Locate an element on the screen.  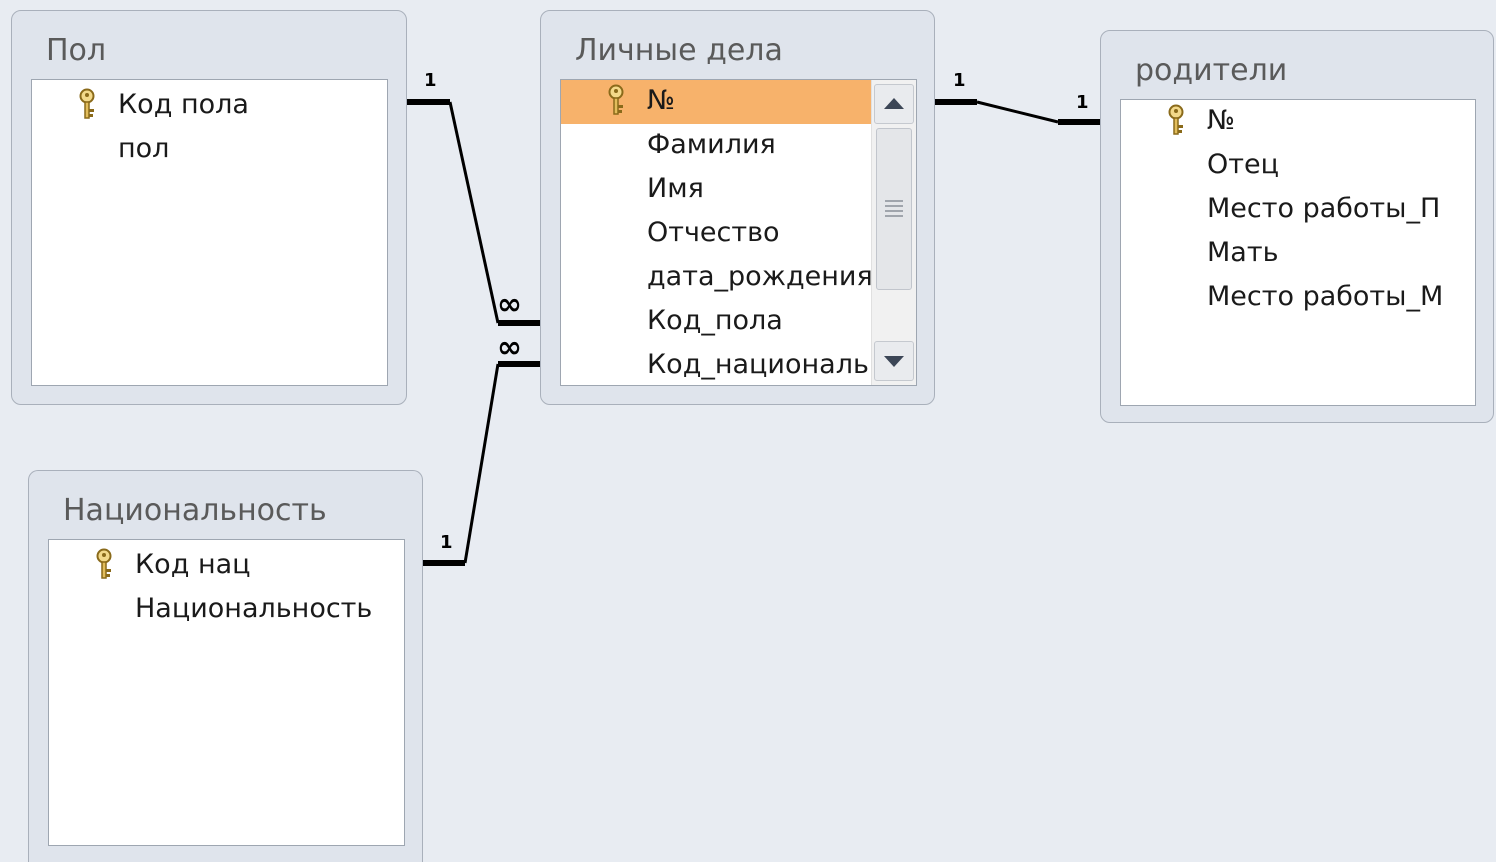
field-name: Код_национальн is located at coordinates (759, 364).